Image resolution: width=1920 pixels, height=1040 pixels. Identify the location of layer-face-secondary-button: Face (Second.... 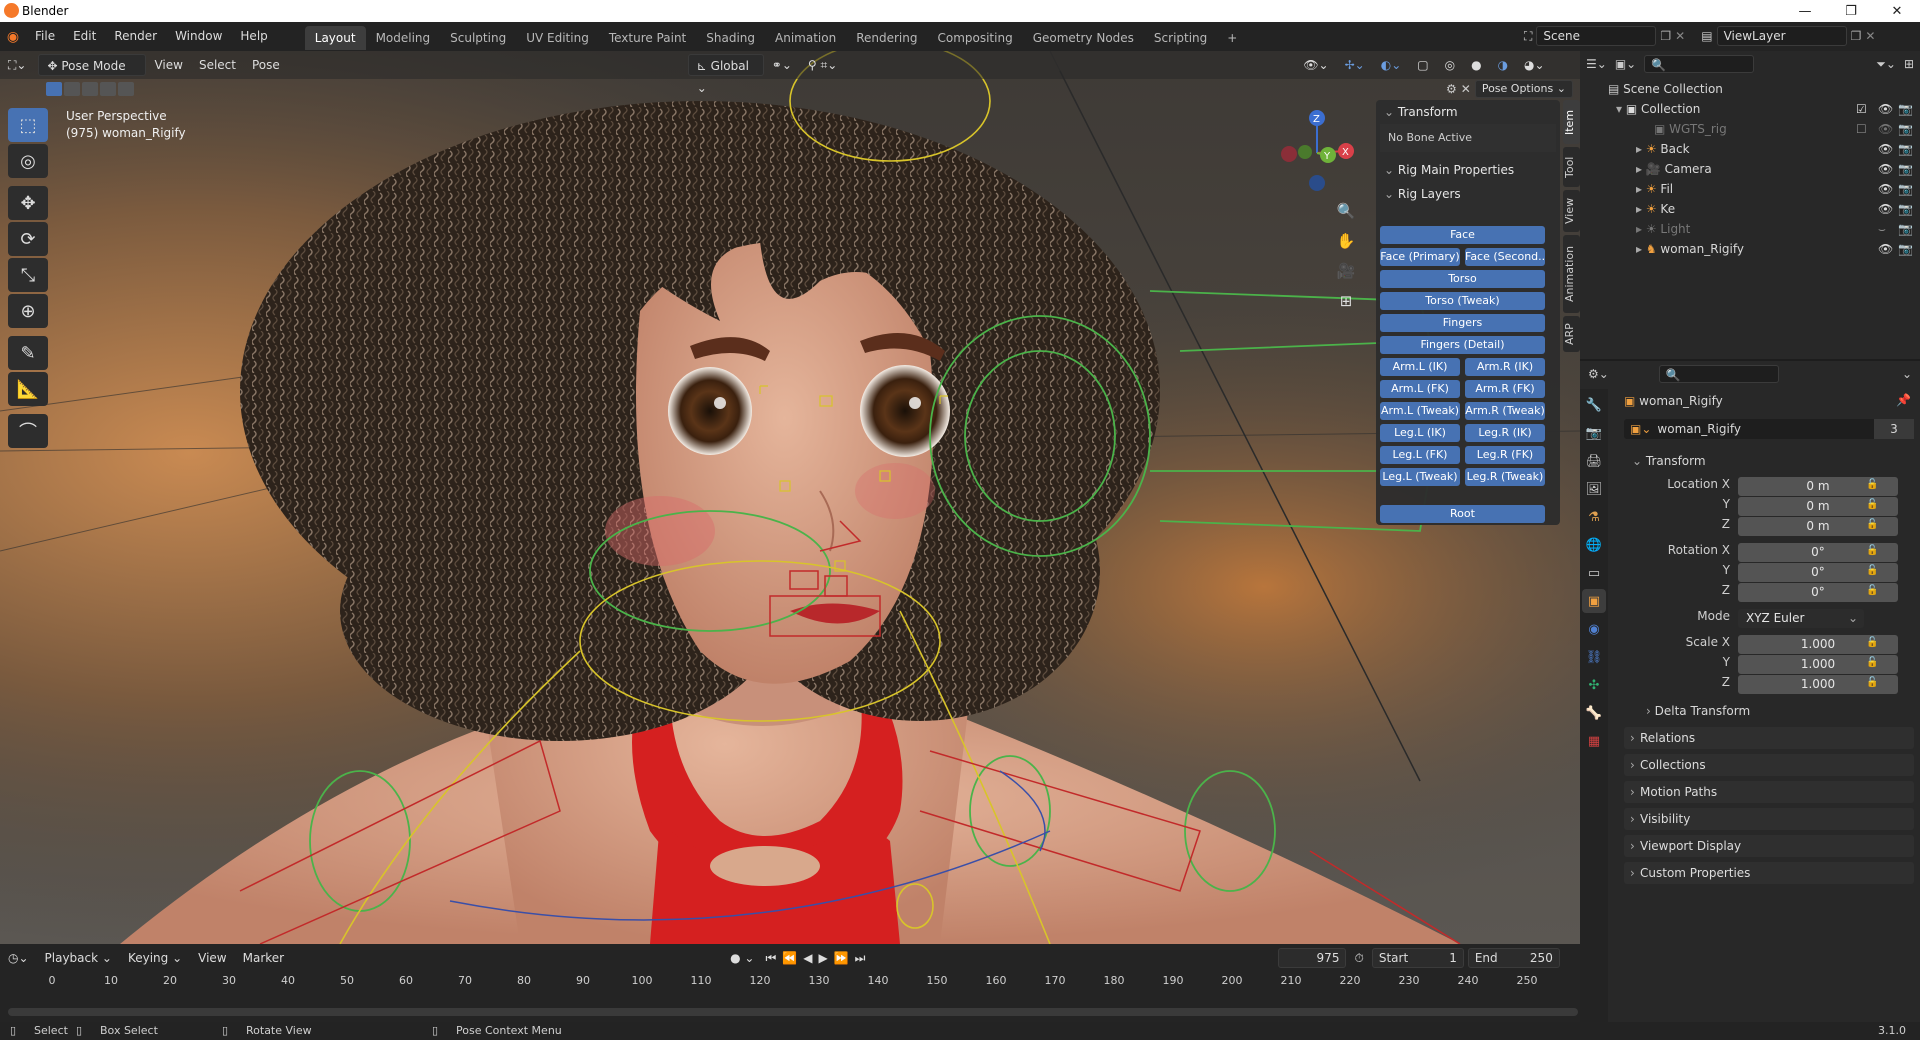
(1505, 257).